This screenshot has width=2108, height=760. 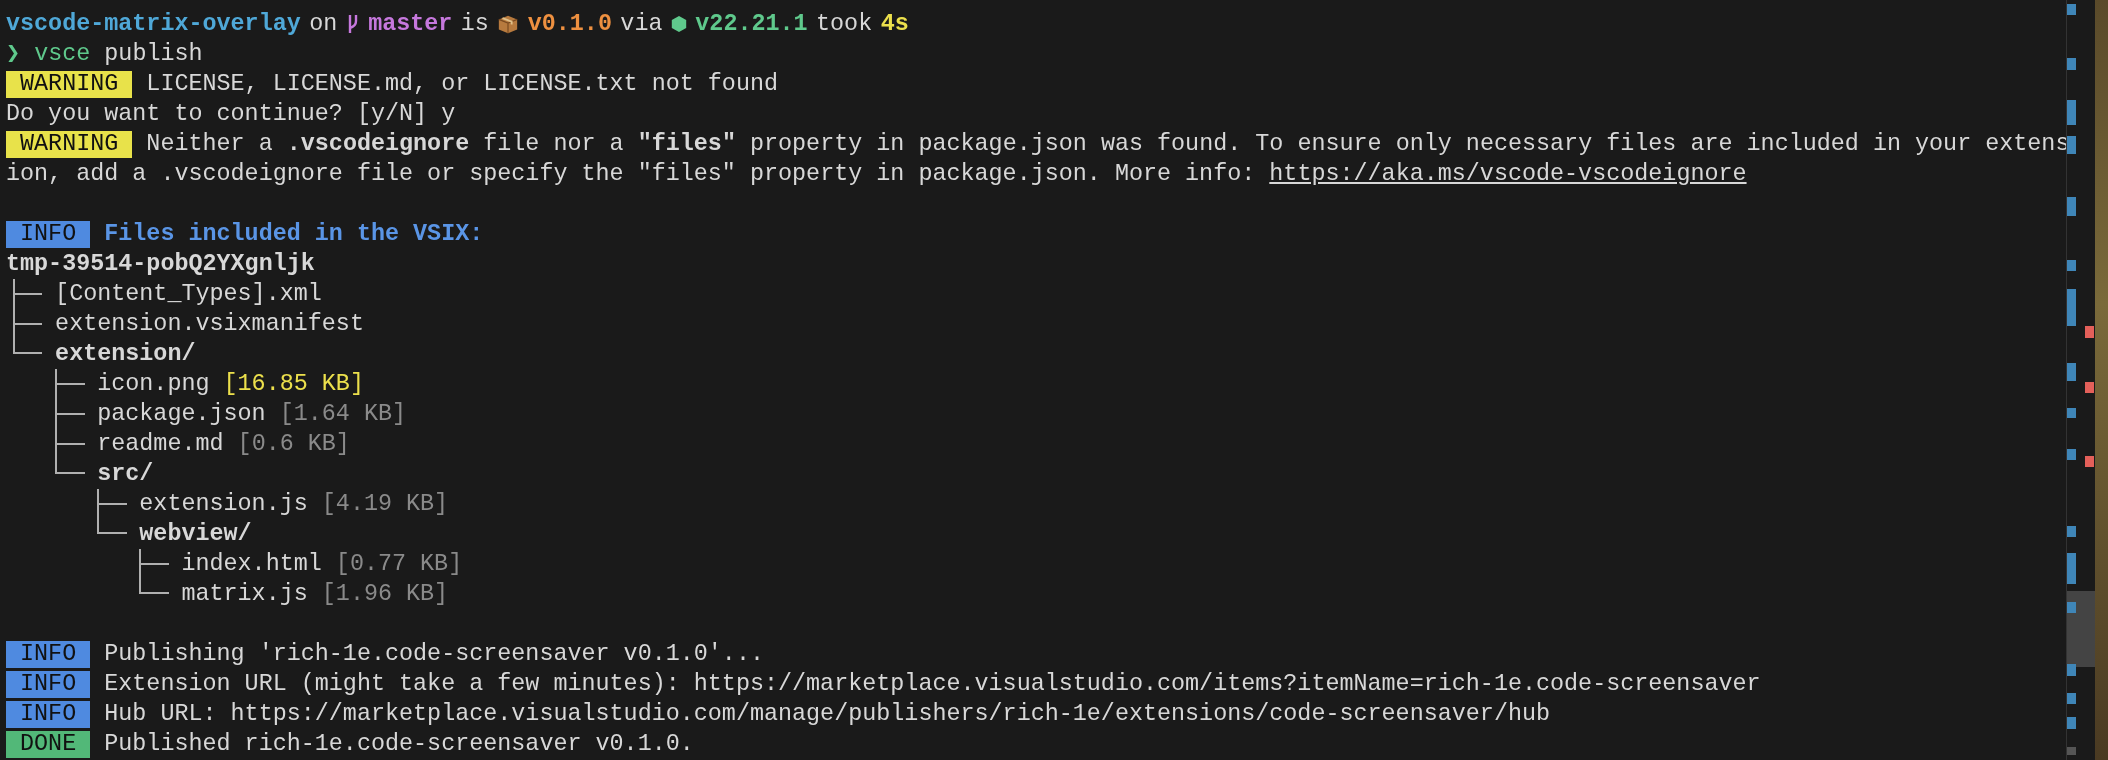 What do you see at coordinates (48, 744) in the screenshot?
I see `log-level-badge: DONE` at bounding box center [48, 744].